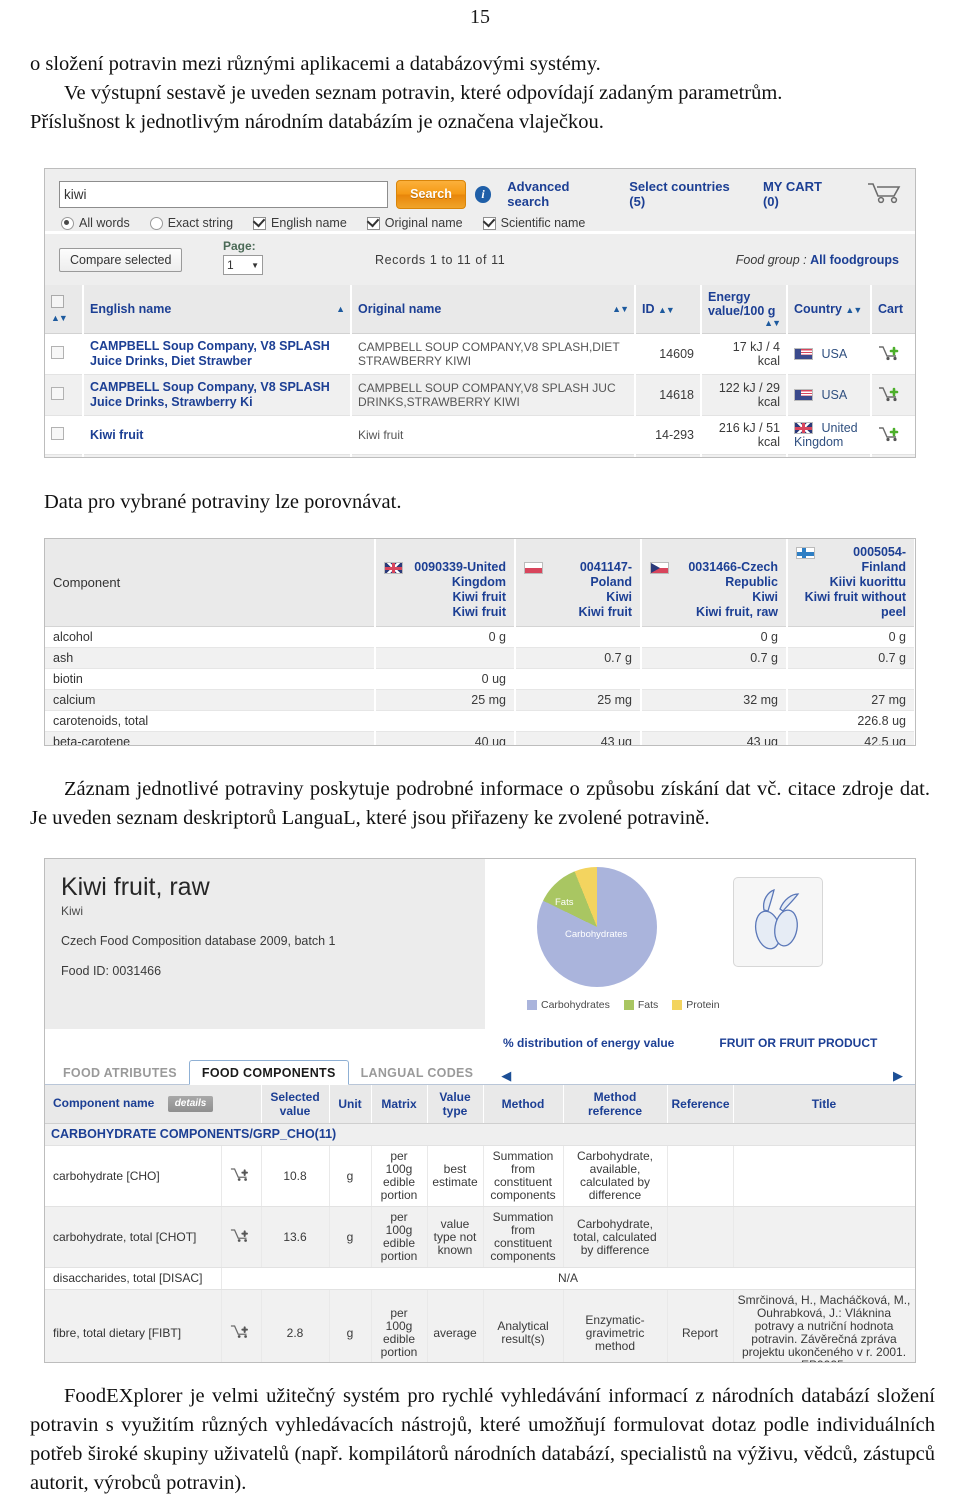  I want to click on compare-selected-button: Compare selected, so click(121, 259).